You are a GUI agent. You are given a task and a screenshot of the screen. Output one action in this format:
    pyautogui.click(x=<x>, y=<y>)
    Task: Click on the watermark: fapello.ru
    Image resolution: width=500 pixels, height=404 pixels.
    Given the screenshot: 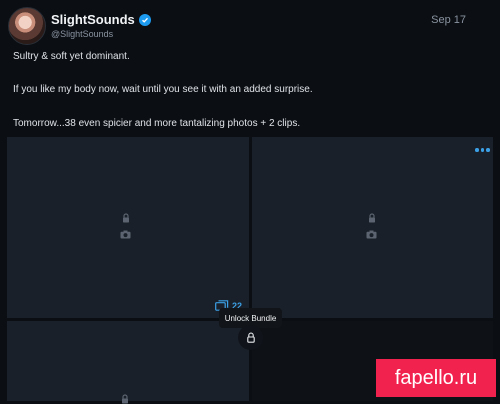 What is the action you would take?
    pyautogui.click(x=436, y=378)
    